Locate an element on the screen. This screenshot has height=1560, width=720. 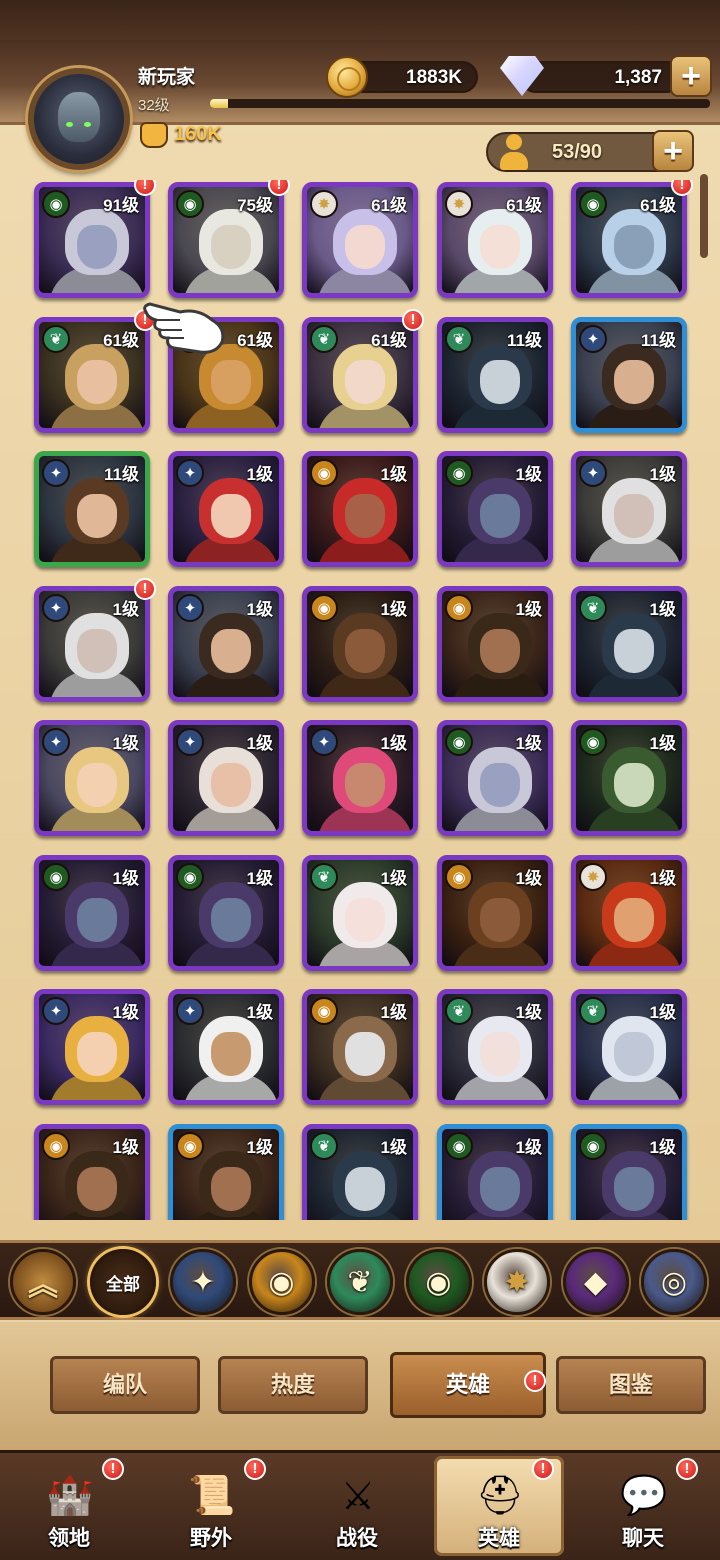
celestial-filter-icon: ✸ is located at coordinates (517, 1282).